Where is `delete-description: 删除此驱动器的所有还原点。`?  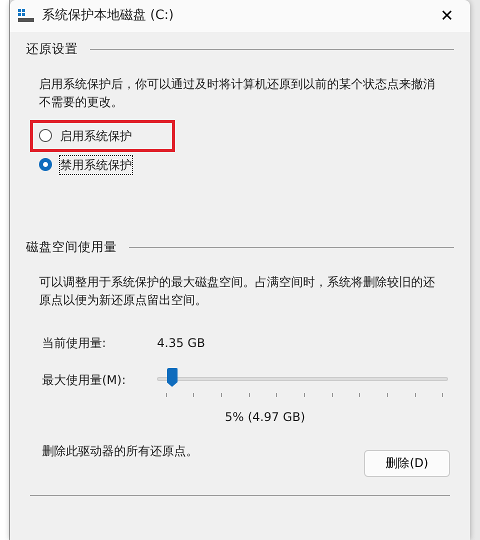
delete-description: 删除此驱动器的所有还原点。 is located at coordinates (120, 451).